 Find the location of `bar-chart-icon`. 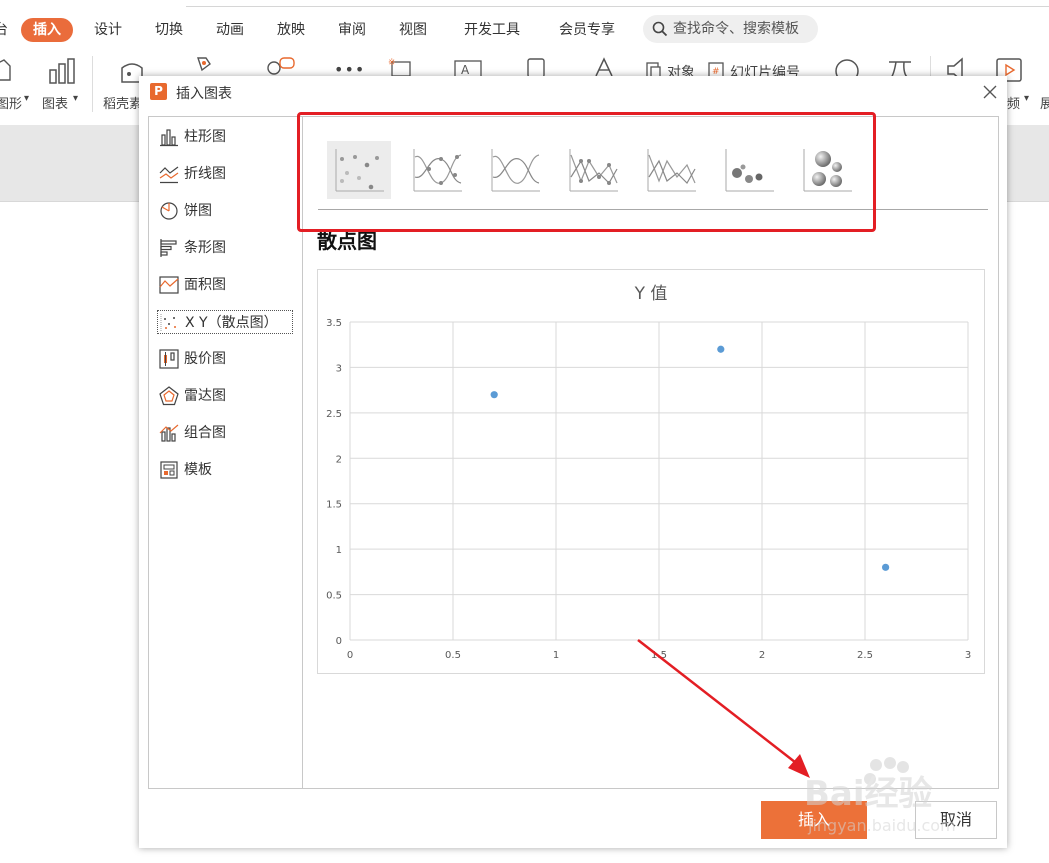

bar-chart-icon is located at coordinates (168, 248).